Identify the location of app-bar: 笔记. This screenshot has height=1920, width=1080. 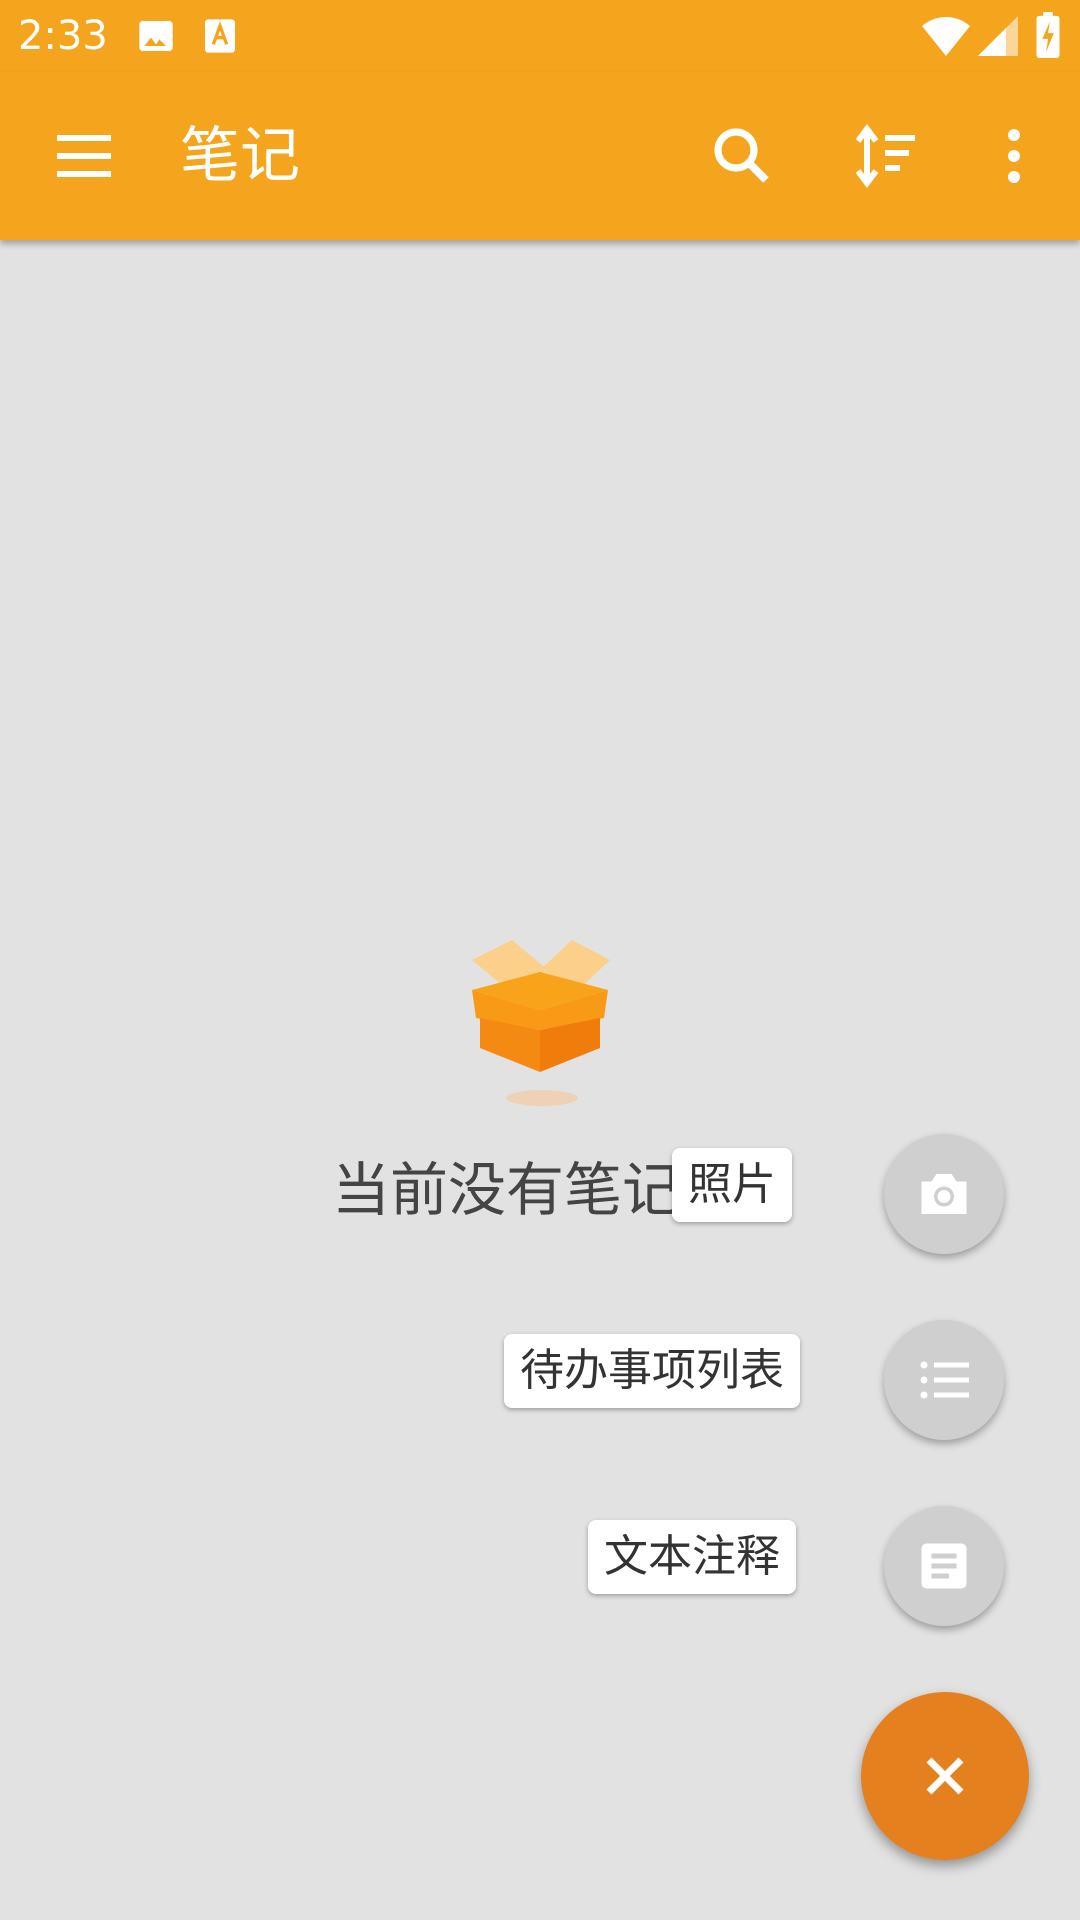
(540, 156).